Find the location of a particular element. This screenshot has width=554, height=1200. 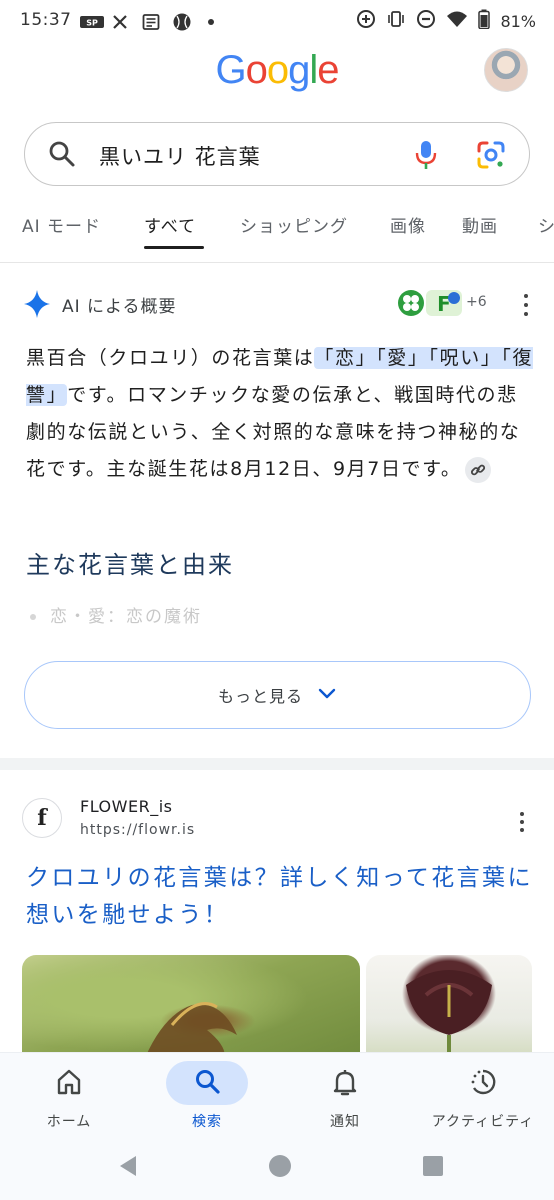

ai-section-title: 主な花言葉と由来 is located at coordinates (130, 565).